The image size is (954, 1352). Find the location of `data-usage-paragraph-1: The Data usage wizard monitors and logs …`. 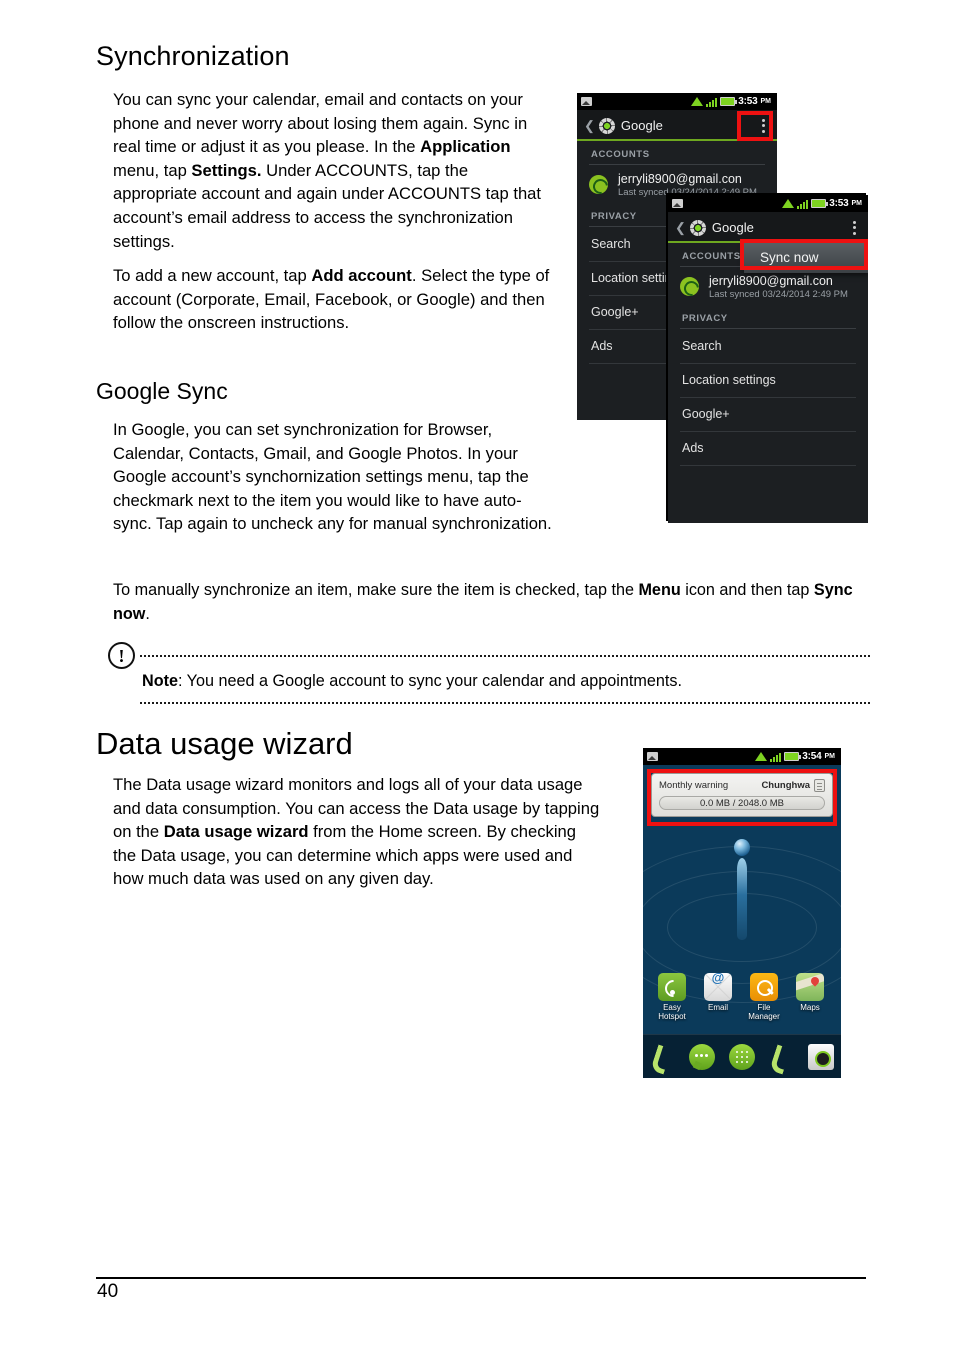

data-usage-paragraph-1: The Data usage wizard monitors and logs … is located at coordinates (358, 832).